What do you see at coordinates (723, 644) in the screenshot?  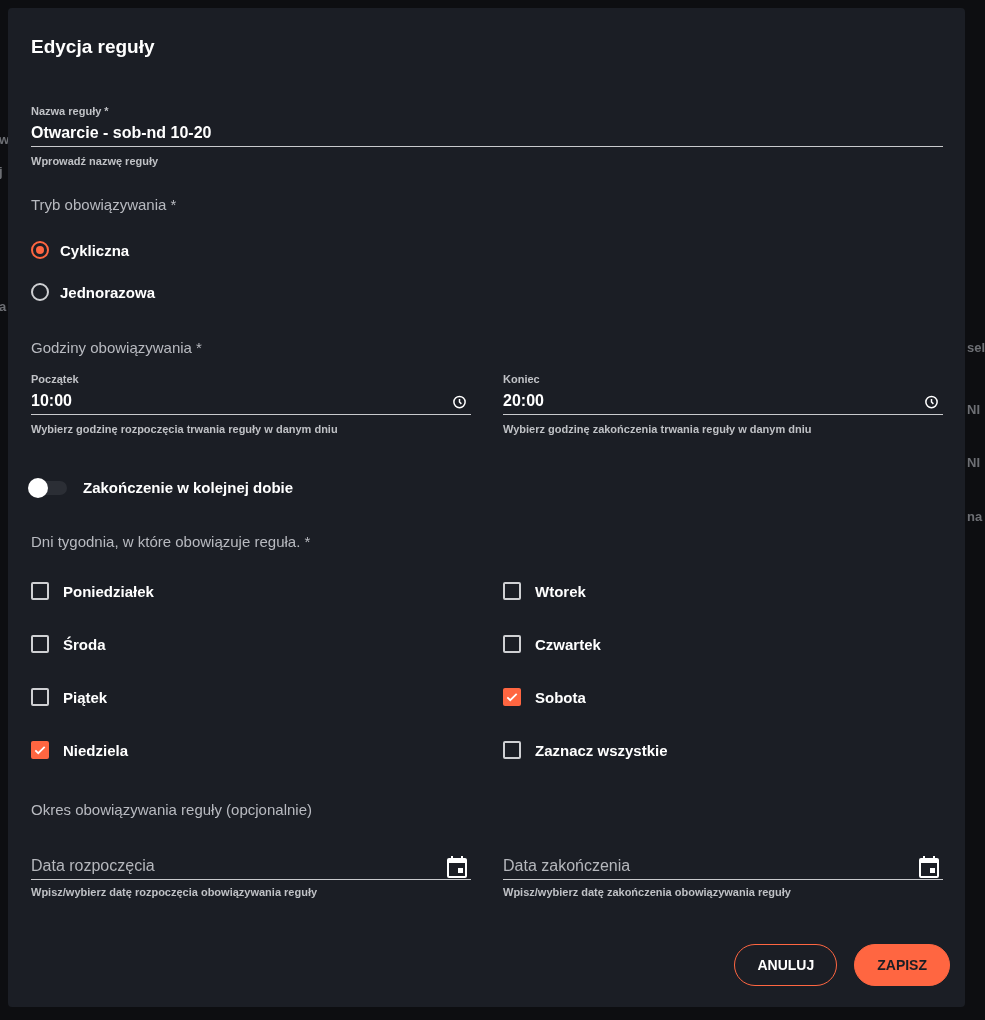 I see `day-checkbox: Czwartek` at bounding box center [723, 644].